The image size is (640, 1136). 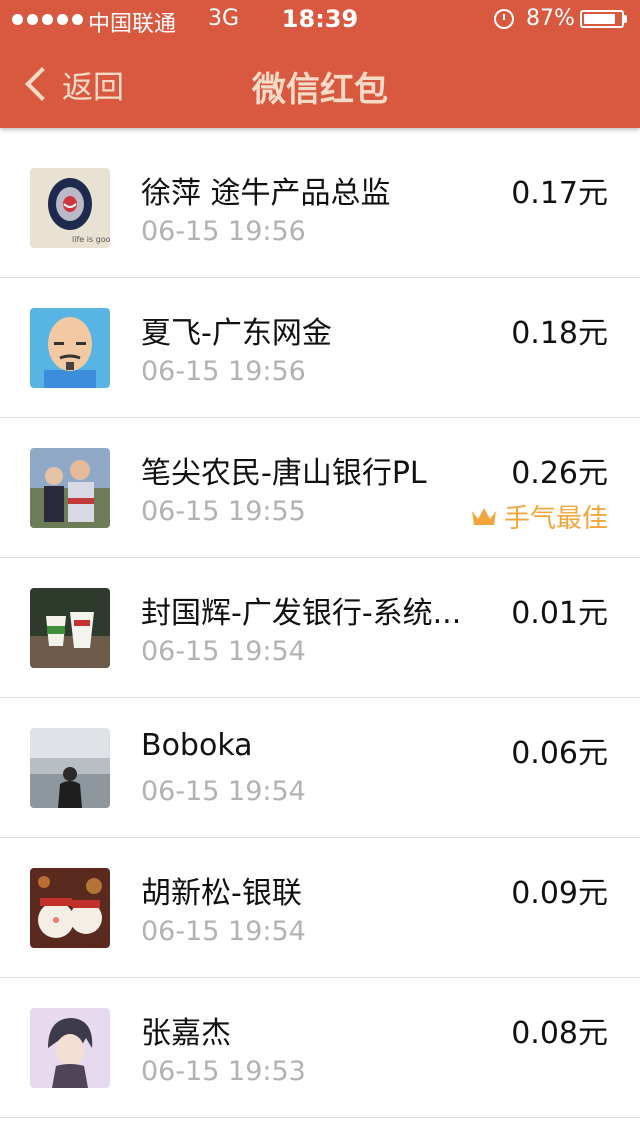 What do you see at coordinates (223, 1071) in the screenshot?
I see `received-time: 06-15 19:53` at bounding box center [223, 1071].